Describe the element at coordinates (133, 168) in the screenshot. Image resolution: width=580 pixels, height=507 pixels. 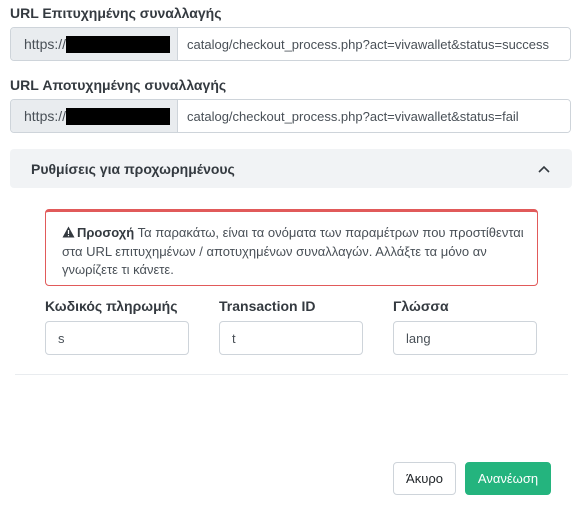
I see `advanced-settings-title: Ρυθμίσεις για προχωρημένους` at that location.